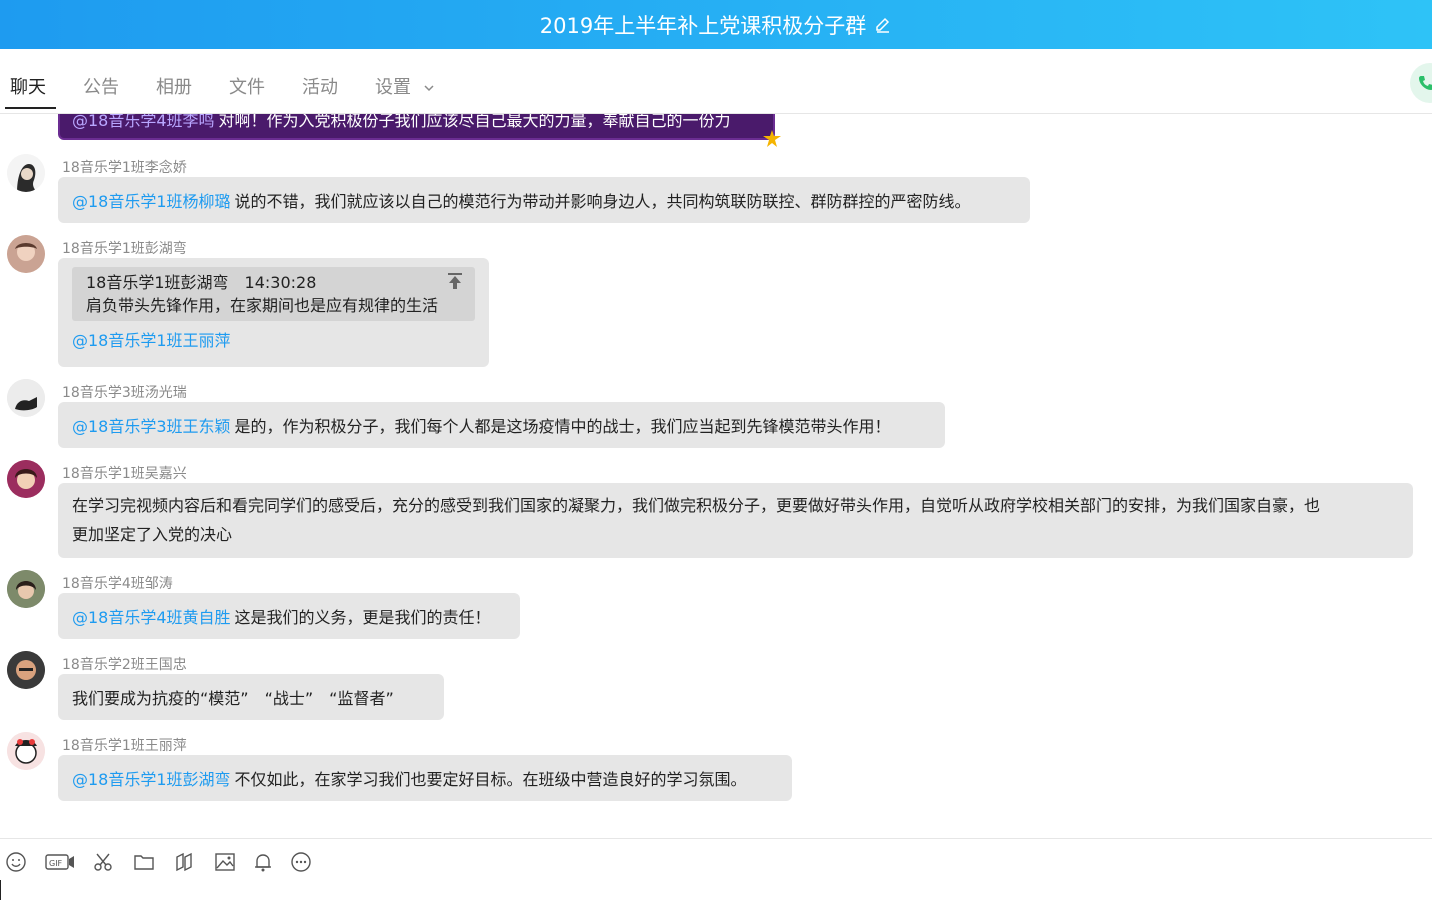 Image resolution: width=1432 pixels, height=913 pixels. Describe the element at coordinates (124, 249) in the screenshot. I see `sender-name: 18音乐学1班彭湖弯` at that location.